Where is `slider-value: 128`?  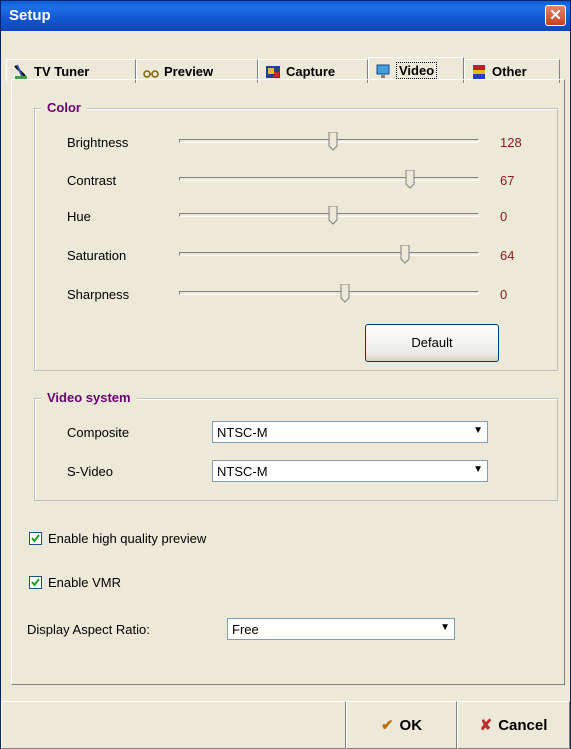 slider-value: 128 is located at coordinates (511, 142).